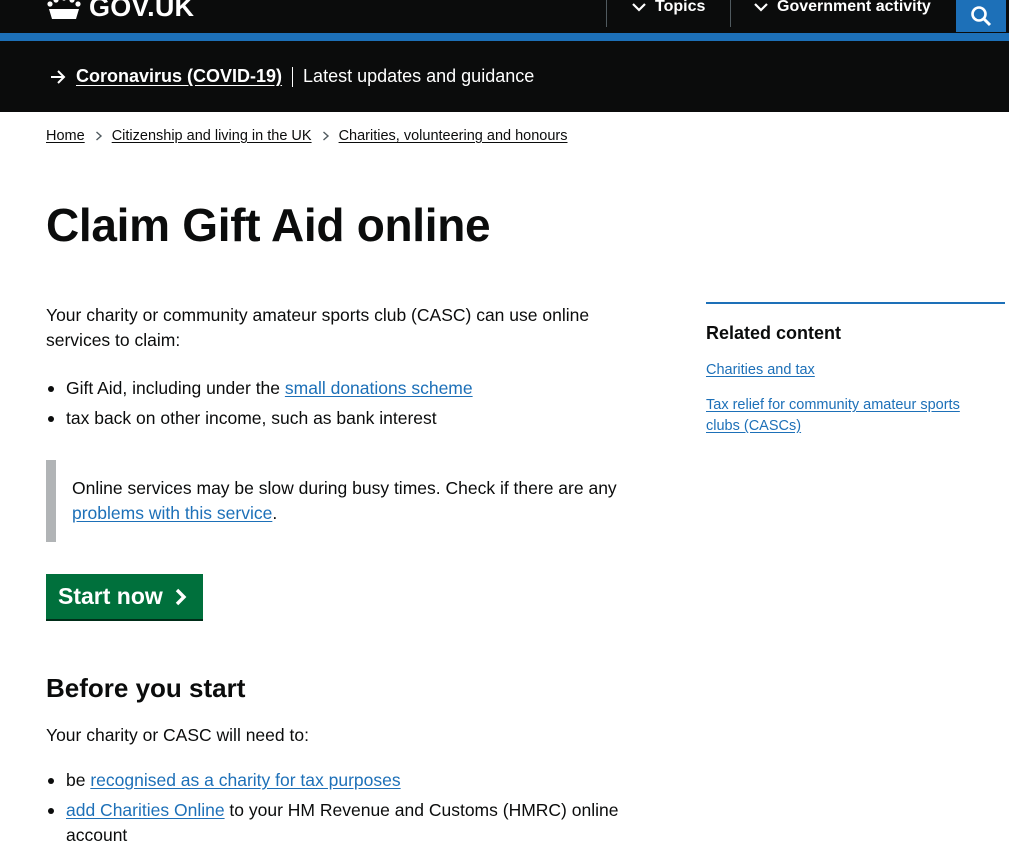 This screenshot has width=1009, height=843. I want to click on govuk-logo: GOV.UK, so click(120, 11).